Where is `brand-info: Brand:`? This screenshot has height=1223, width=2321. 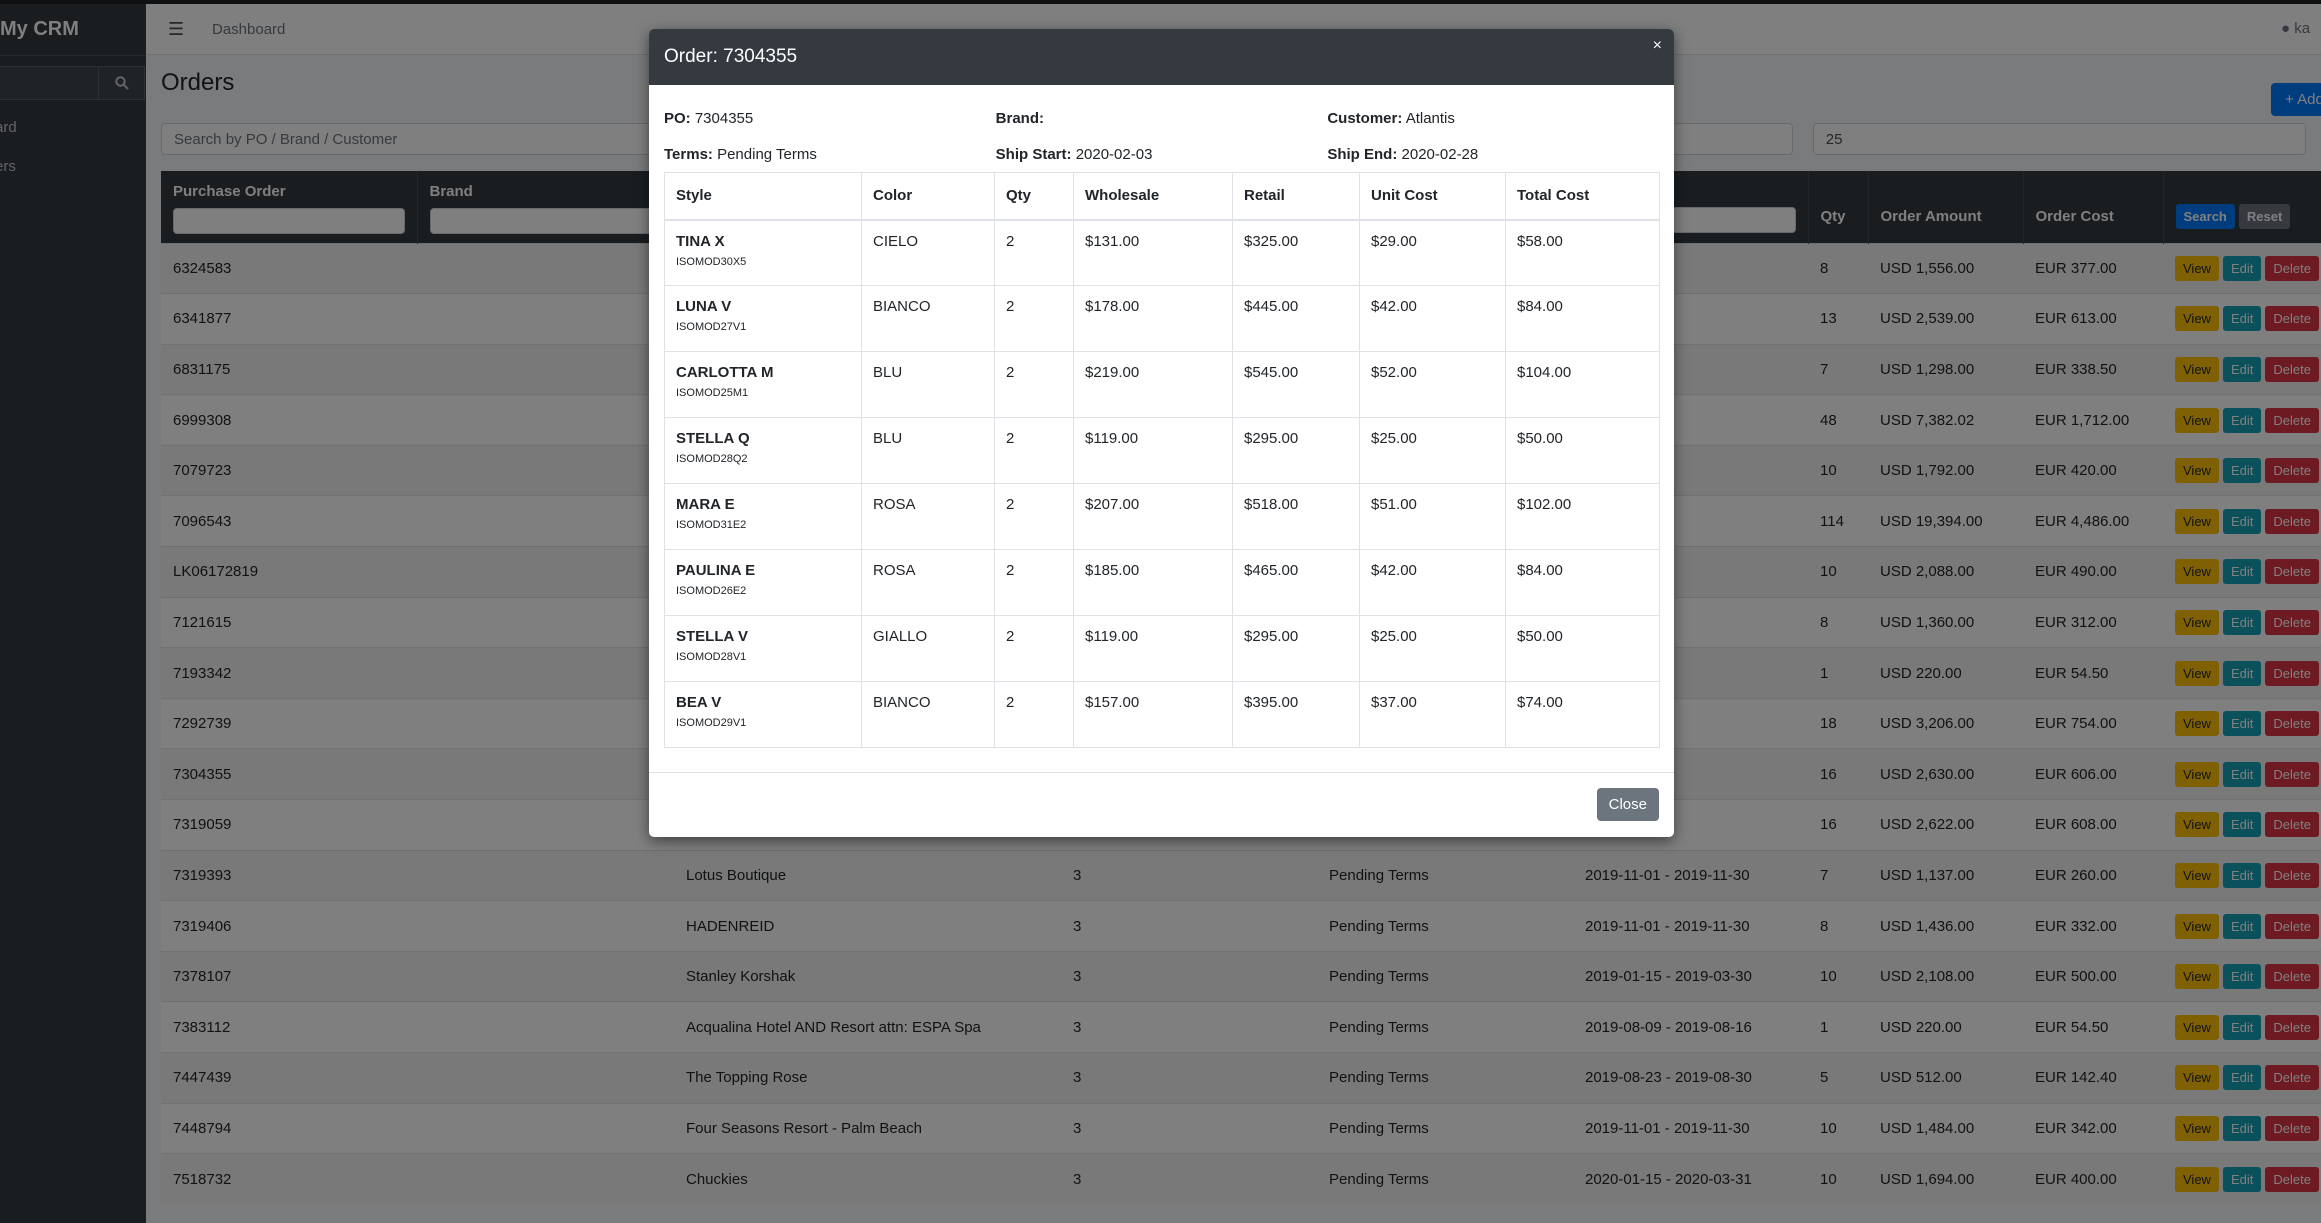
brand-info: Brand: is located at coordinates (1162, 118).